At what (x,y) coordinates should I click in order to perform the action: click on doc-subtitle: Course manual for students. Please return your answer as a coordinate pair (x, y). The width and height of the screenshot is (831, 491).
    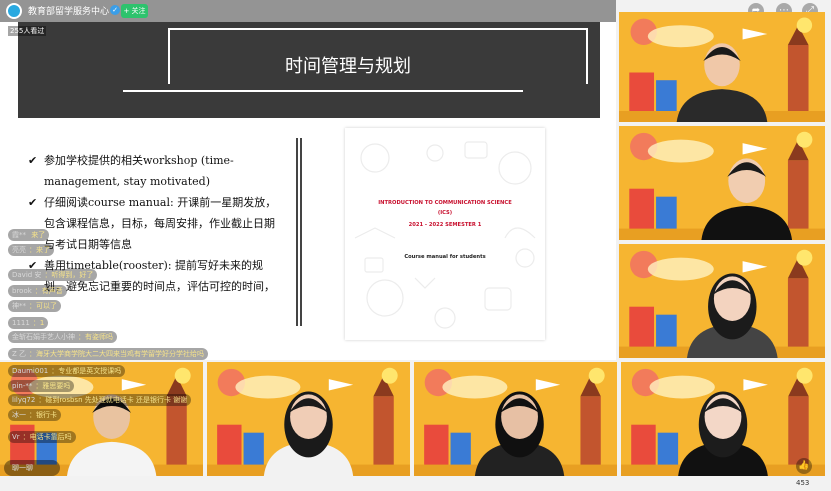
    Looking at the image, I should click on (445, 257).